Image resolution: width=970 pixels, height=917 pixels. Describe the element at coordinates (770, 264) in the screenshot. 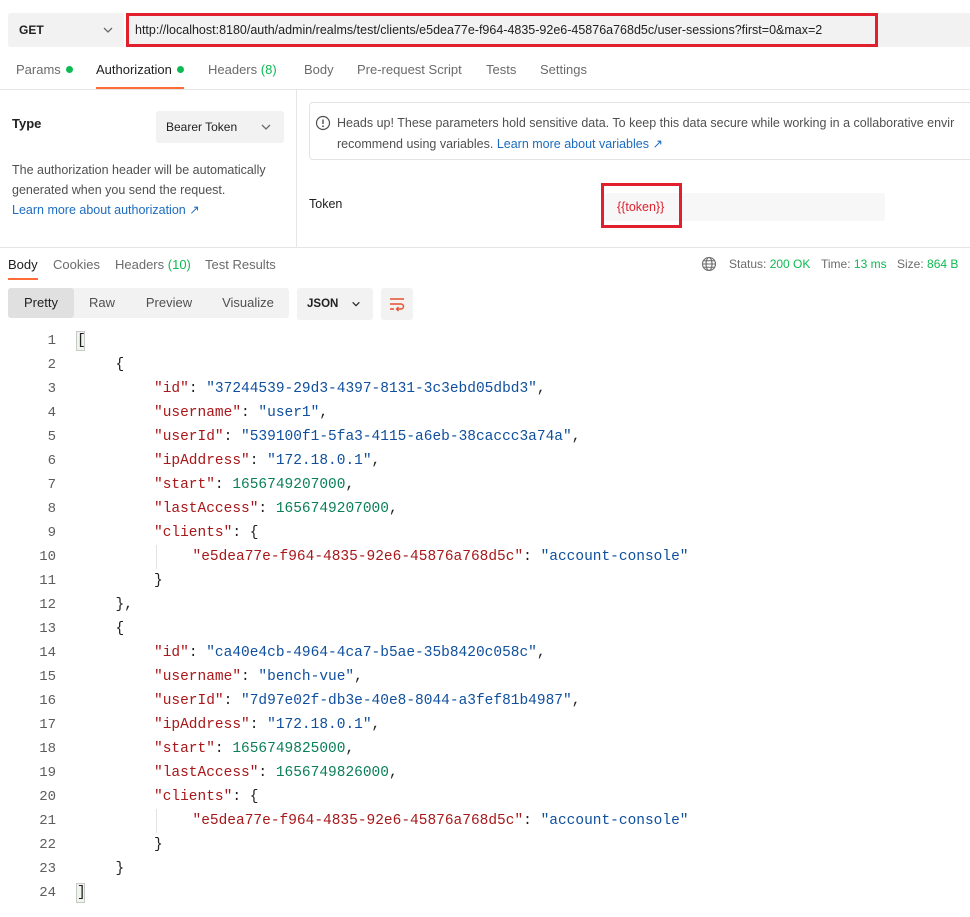

I see `response-status: Status: 200 OK` at that location.